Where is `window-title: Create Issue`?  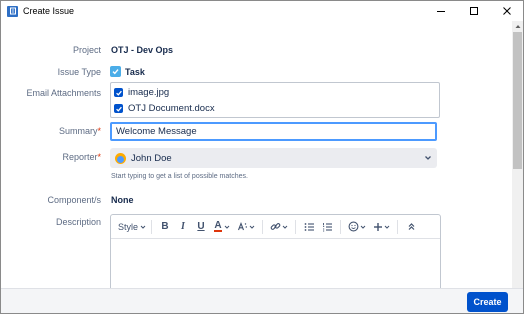
window-title: Create Issue is located at coordinates (49, 11).